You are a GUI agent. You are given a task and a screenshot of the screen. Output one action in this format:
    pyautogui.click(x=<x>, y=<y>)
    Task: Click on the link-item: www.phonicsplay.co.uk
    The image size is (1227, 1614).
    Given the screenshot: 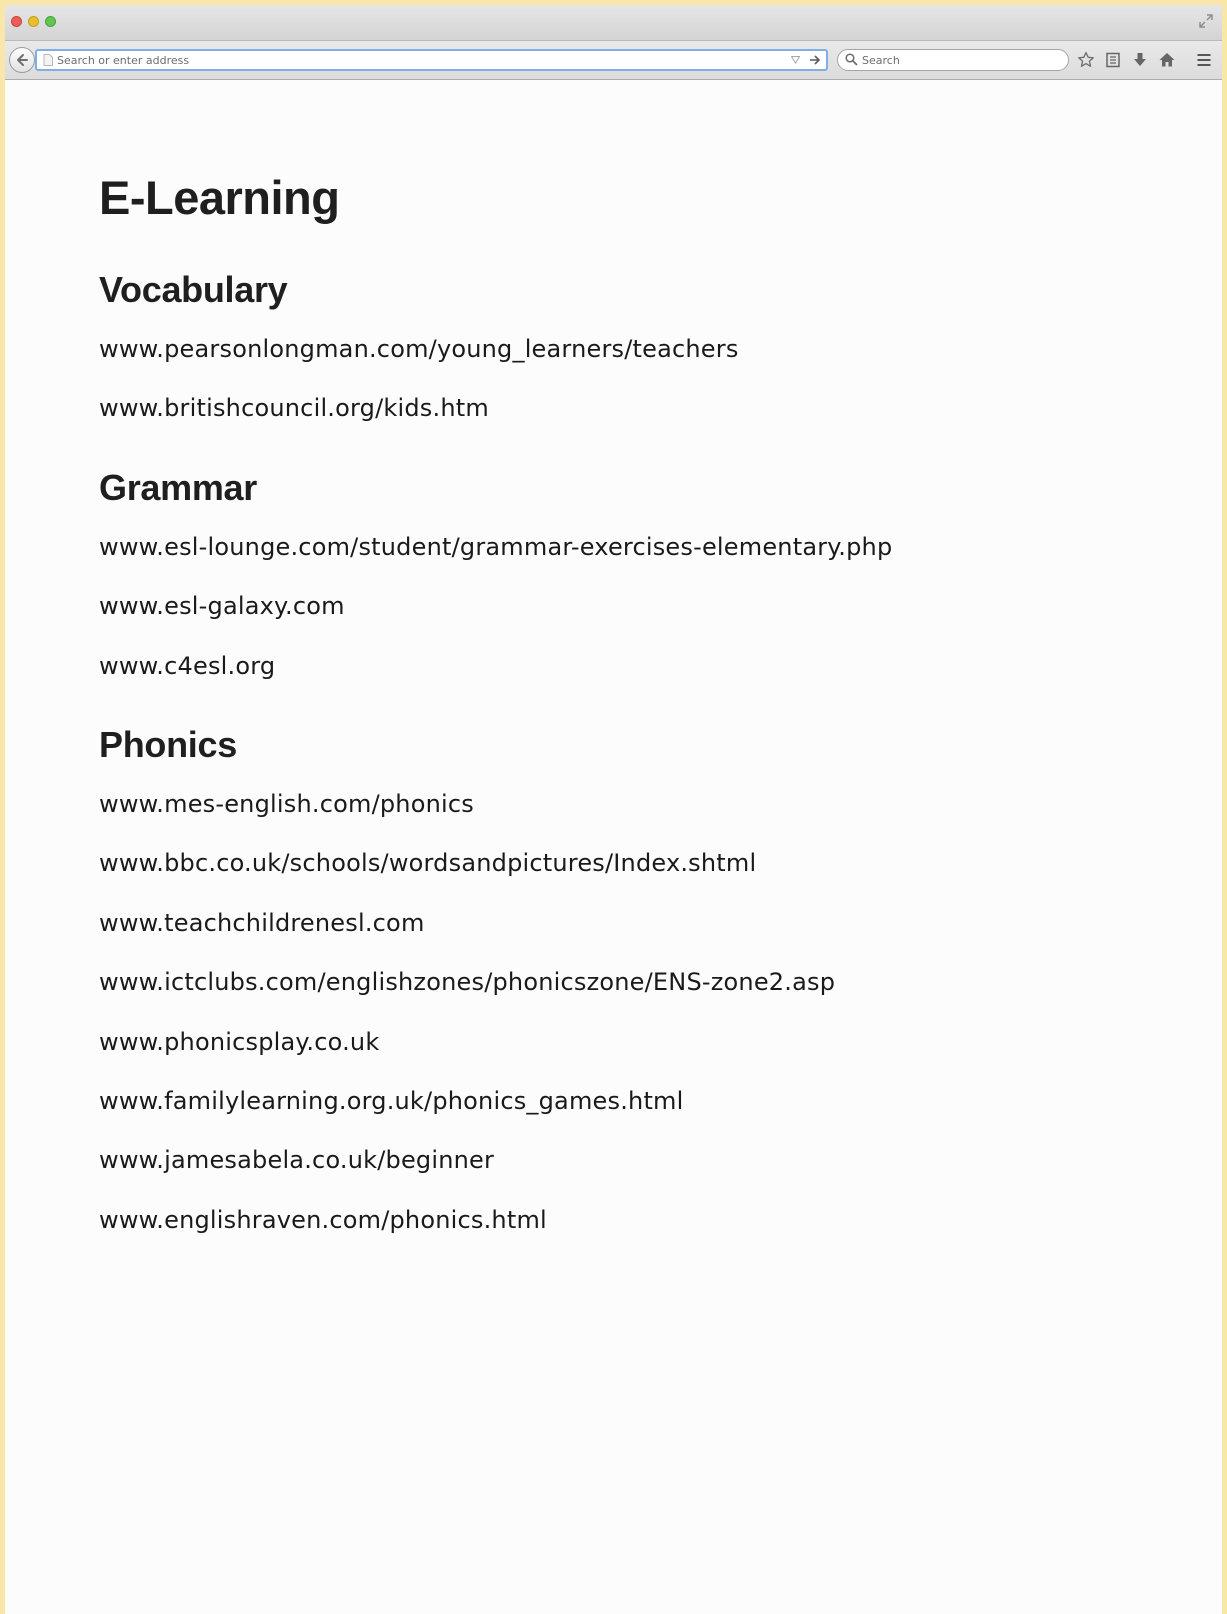 What is the action you would take?
    pyautogui.click(x=239, y=1042)
    